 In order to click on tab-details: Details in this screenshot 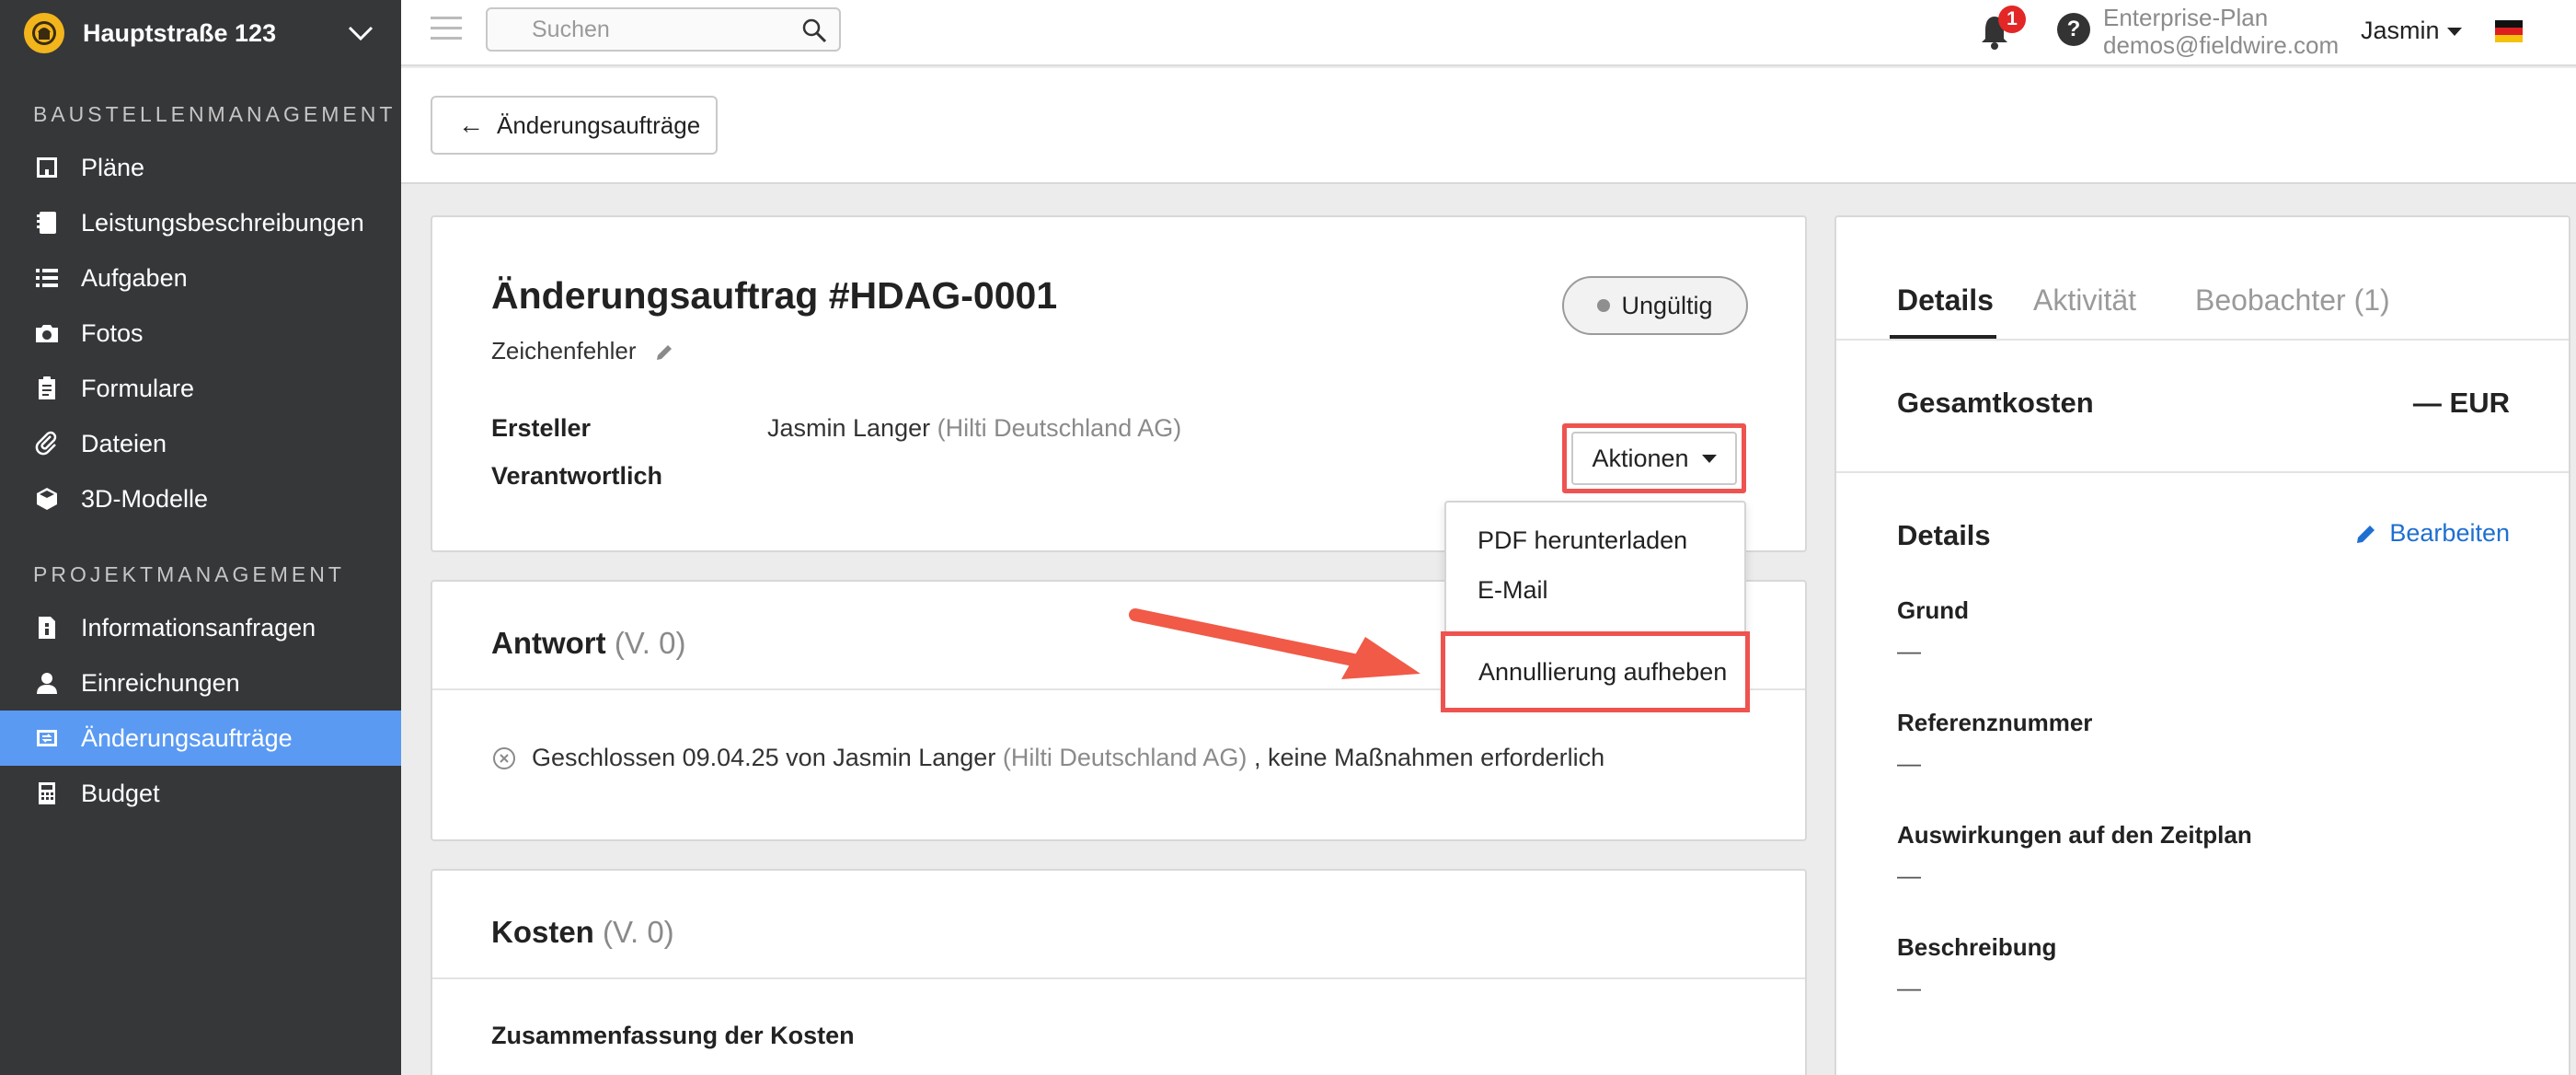, I will do `click(1945, 300)`.